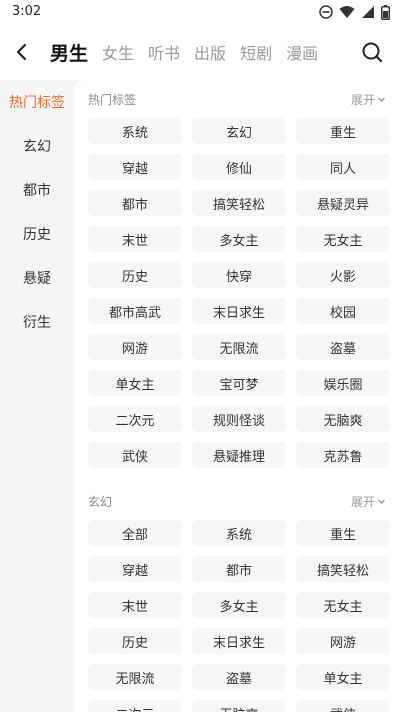 The width and height of the screenshot is (400, 712). Describe the element at coordinates (343, 383) in the screenshot. I see `tag-chip: 娱乐圈` at that location.